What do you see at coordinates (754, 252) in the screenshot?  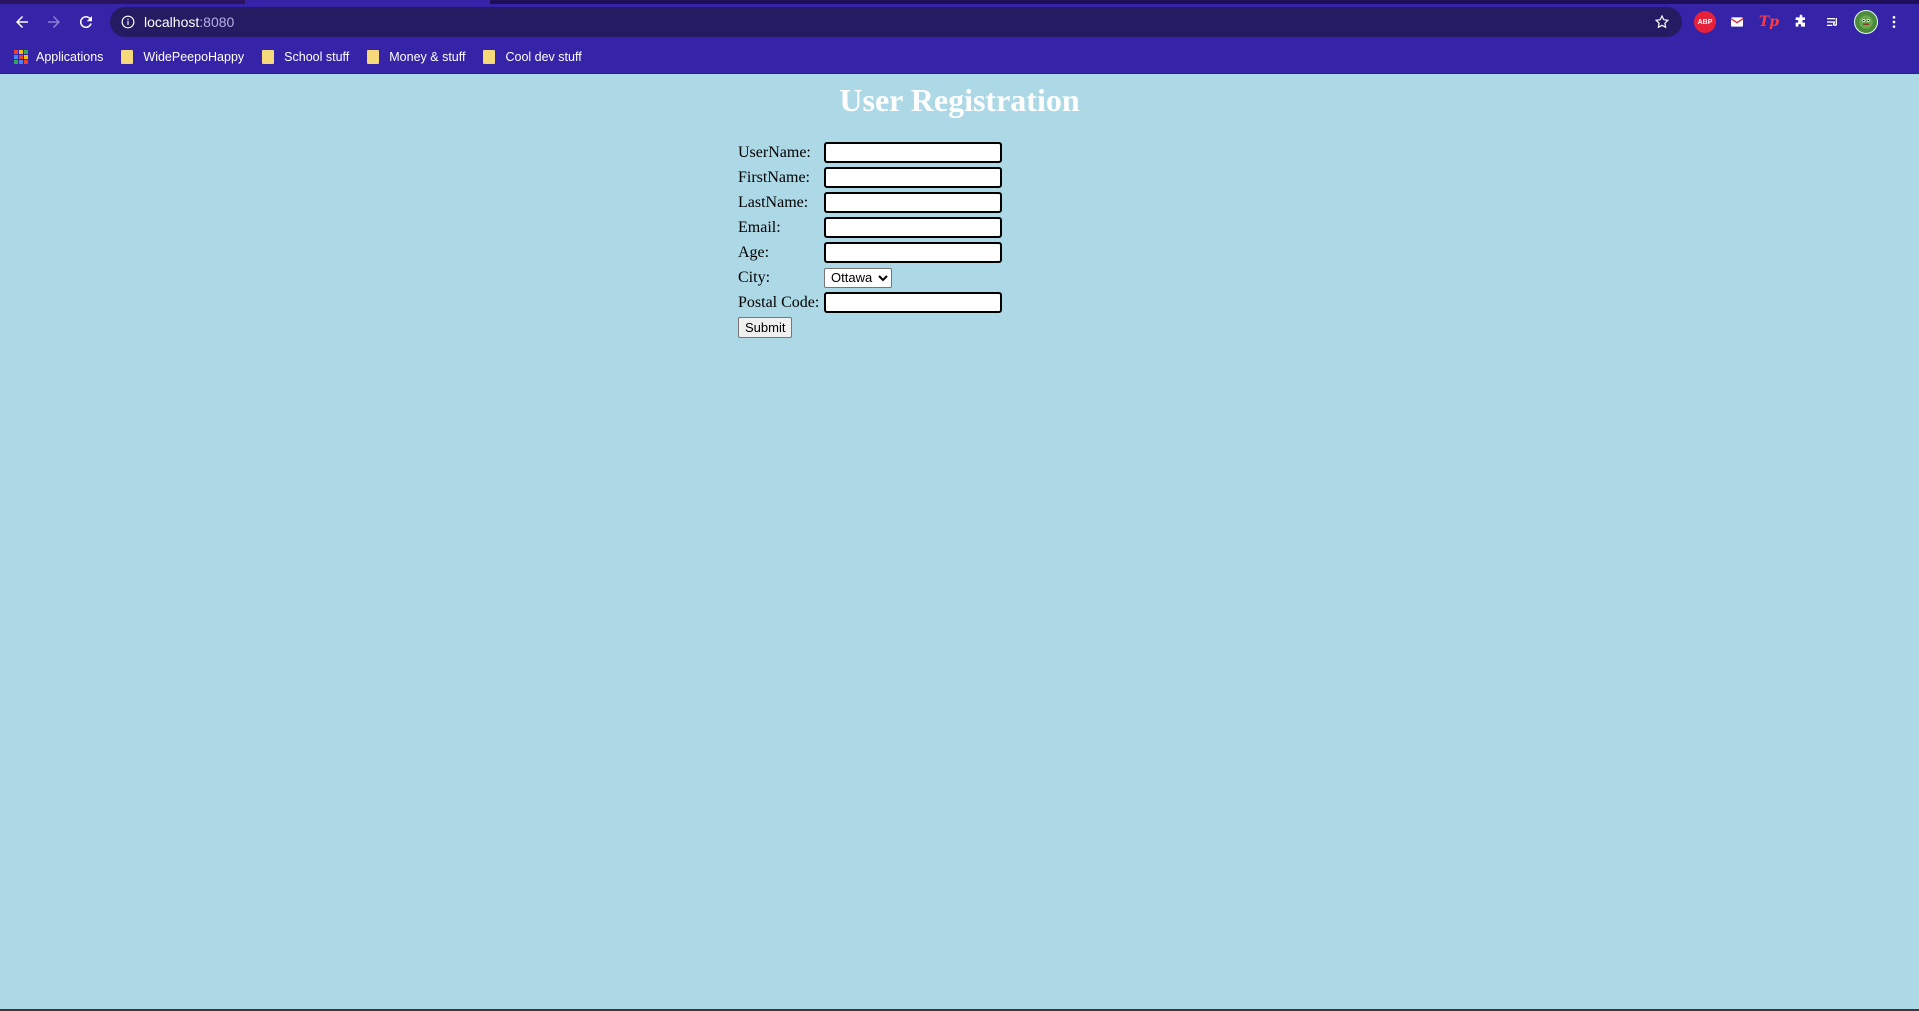 I see `age-label: Age:` at bounding box center [754, 252].